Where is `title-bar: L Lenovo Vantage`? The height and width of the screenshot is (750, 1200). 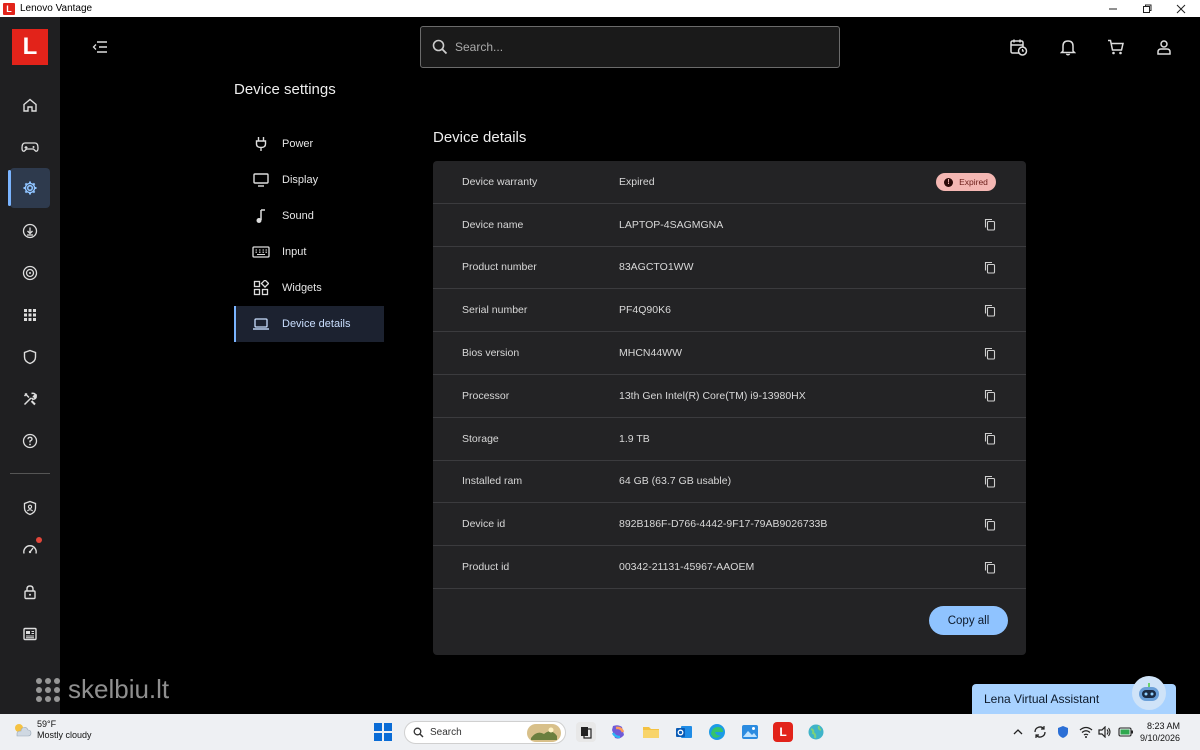
title-bar: L Lenovo Vantage is located at coordinates (600, 8).